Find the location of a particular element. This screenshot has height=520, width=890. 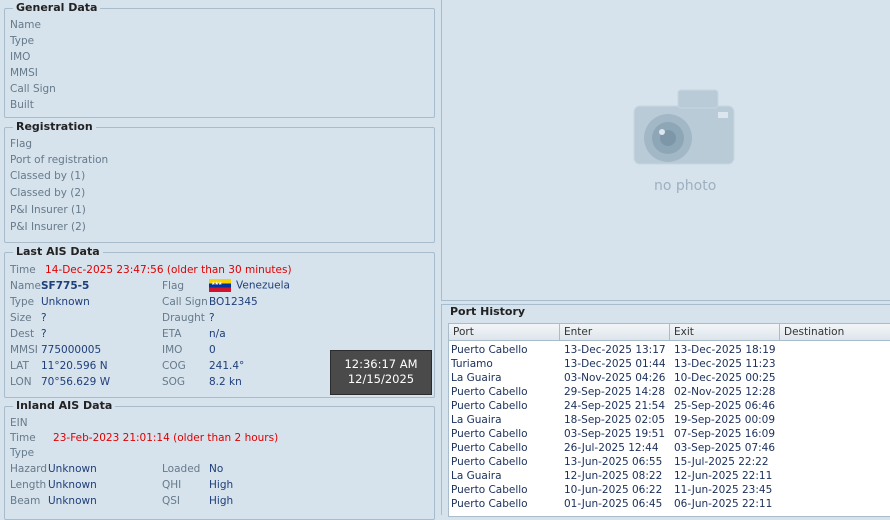

last-ais-title: Last AIS Data is located at coordinates (58, 251).